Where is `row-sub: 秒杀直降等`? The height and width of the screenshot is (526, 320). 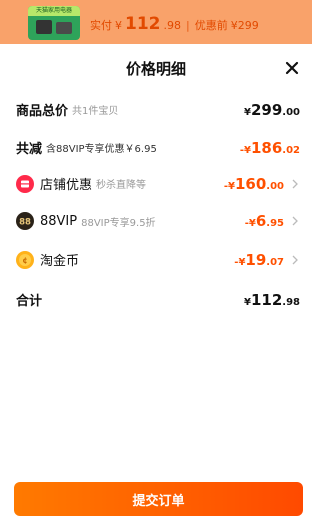 row-sub: 秒杀直降等 is located at coordinates (121, 185).